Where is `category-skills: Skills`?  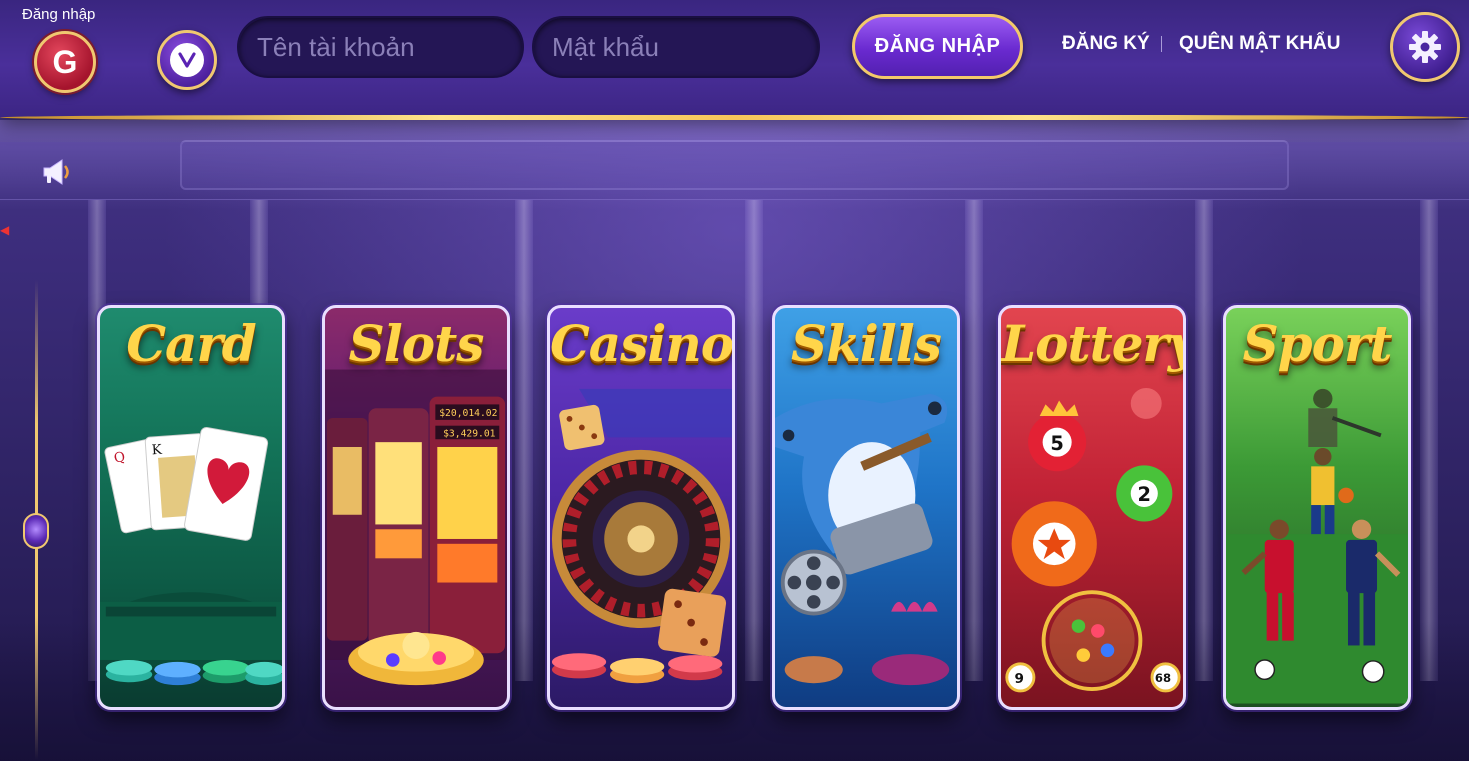
category-skills: Skills is located at coordinates (866, 507).